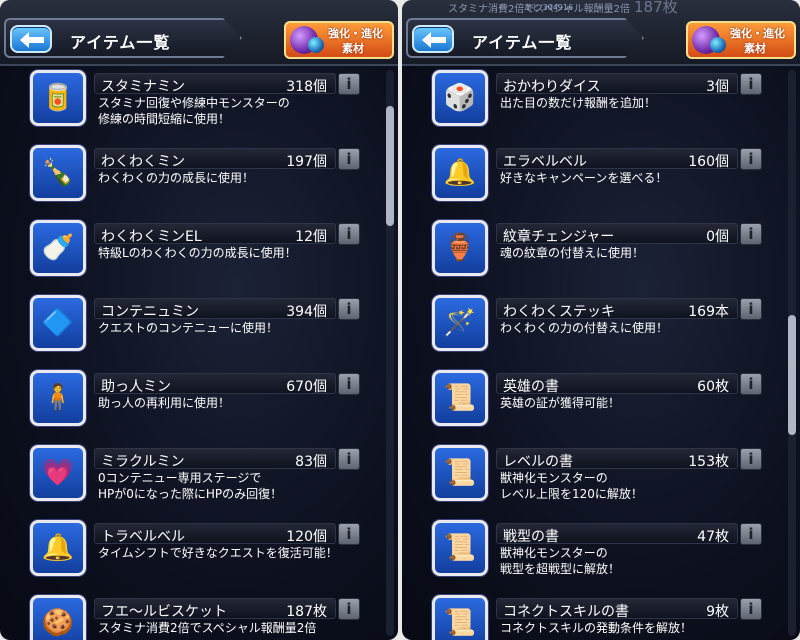  What do you see at coordinates (708, 162) in the screenshot?
I see `item-count: 160個` at bounding box center [708, 162].